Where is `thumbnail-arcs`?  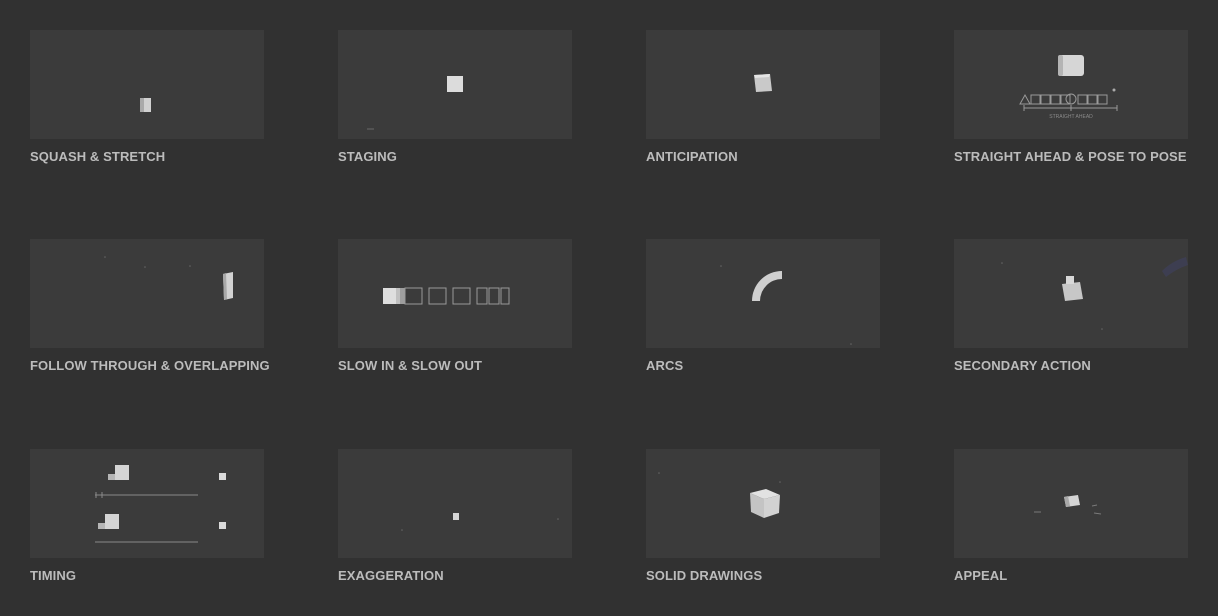 thumbnail-arcs is located at coordinates (763, 293).